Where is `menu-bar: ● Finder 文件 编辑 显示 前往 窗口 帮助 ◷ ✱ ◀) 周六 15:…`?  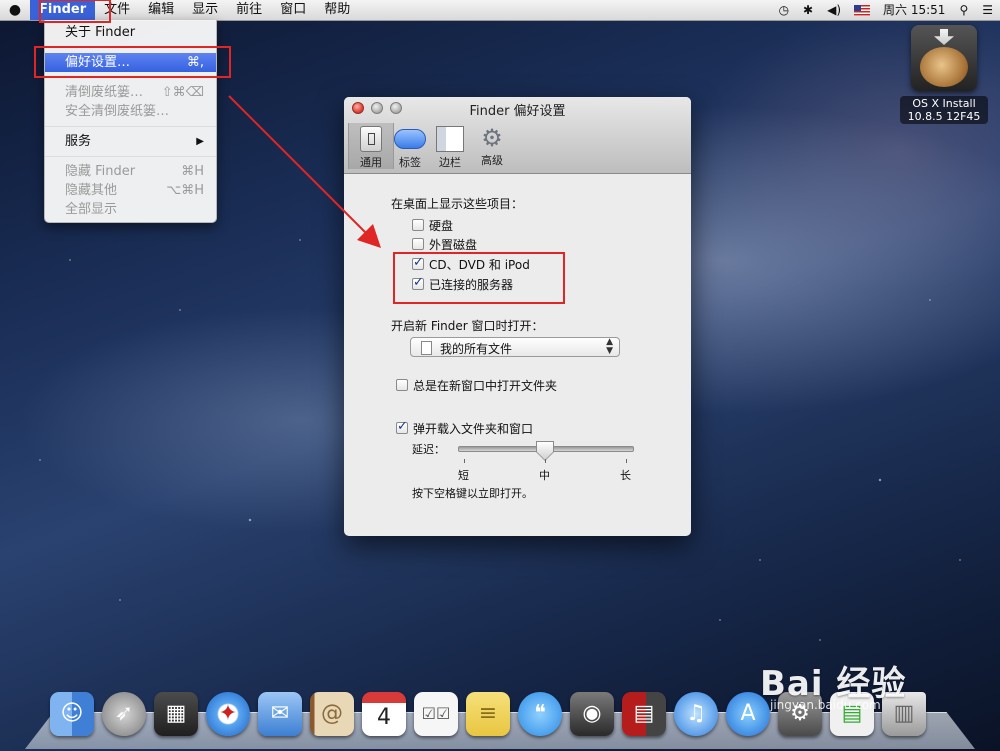 menu-bar: ● Finder 文件 编辑 显示 前往 窗口 帮助 ◷ ✱ ◀) 周六 15:… is located at coordinates (500, 10).